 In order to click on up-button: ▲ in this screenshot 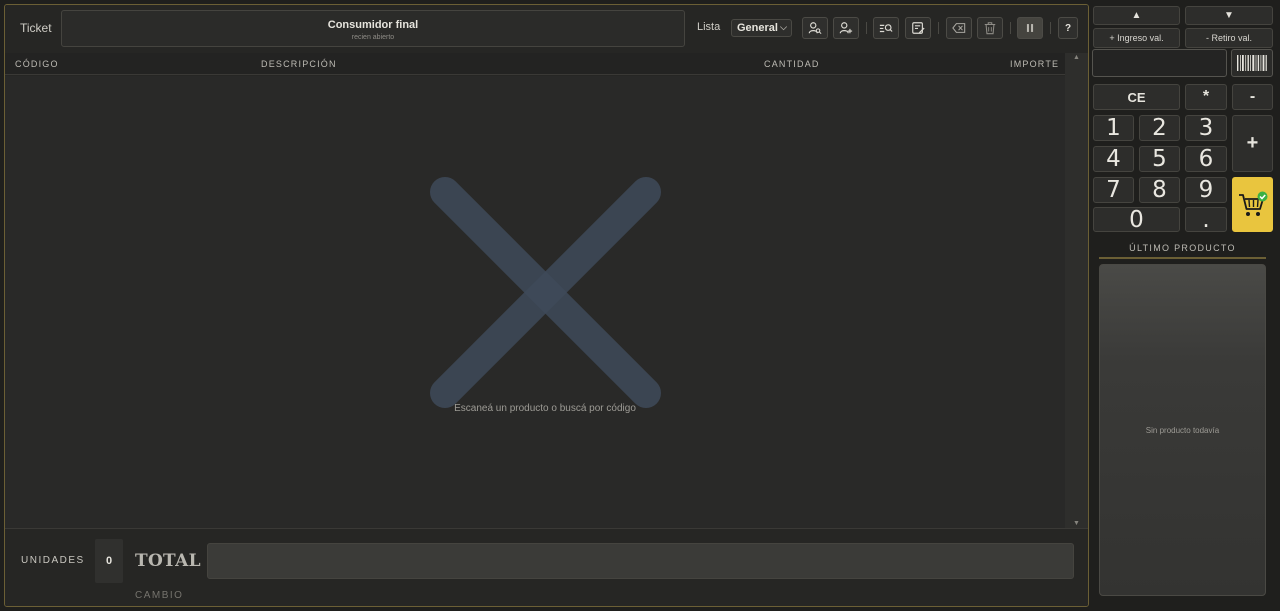, I will do `click(1136, 15)`.